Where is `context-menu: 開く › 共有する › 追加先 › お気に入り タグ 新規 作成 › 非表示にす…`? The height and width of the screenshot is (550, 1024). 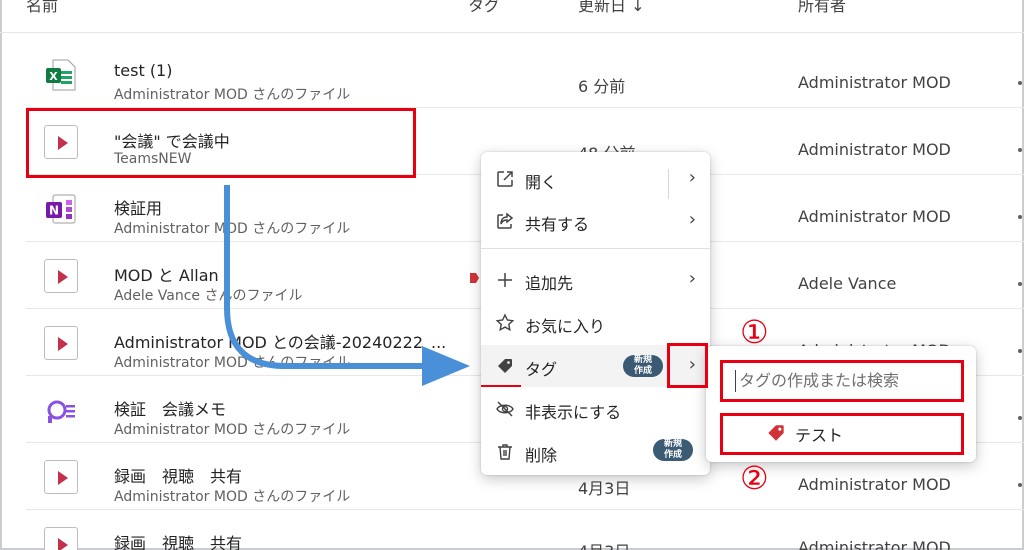 context-menu: 開く › 共有する › 追加先 › お気に入り タグ 新規 作成 › 非表示にす… is located at coordinates (595, 313).